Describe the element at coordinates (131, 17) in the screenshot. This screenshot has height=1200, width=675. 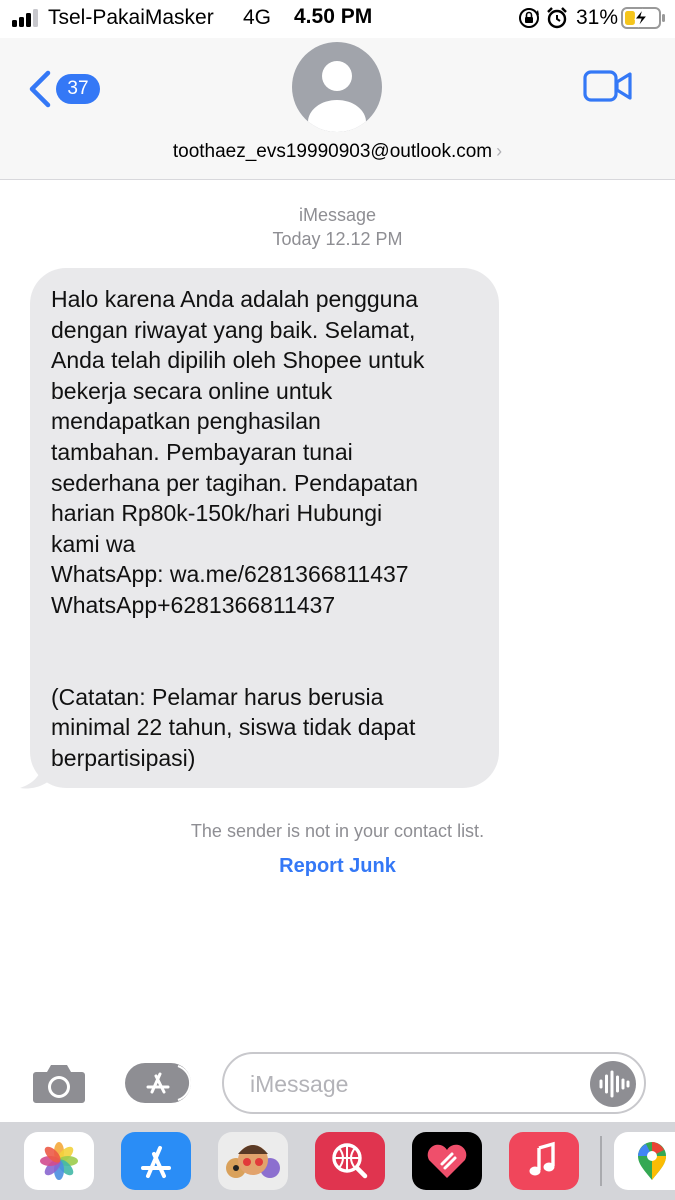
I see `carrier-name: Tsel-PakaiMasker` at that location.